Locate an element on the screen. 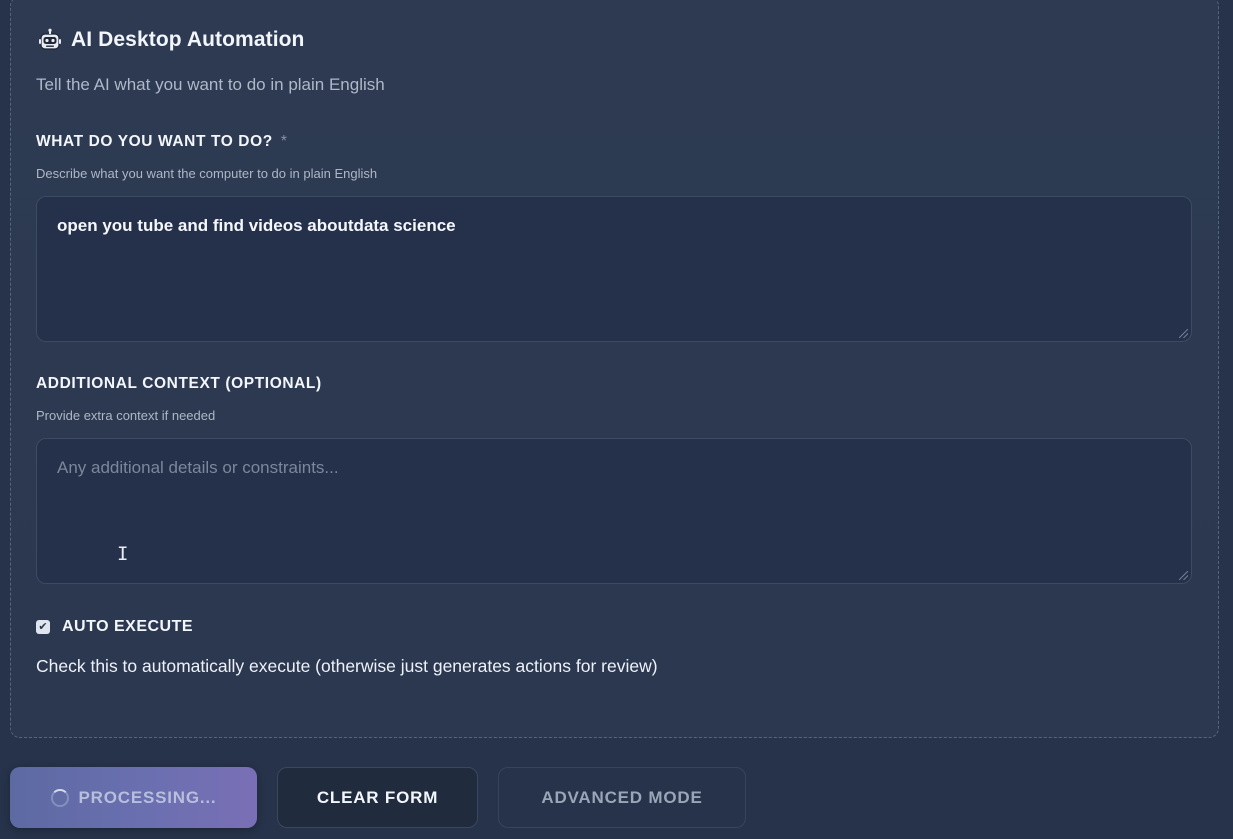 The width and height of the screenshot is (1233, 839). text-cursor-icon: I is located at coordinates (123, 554).